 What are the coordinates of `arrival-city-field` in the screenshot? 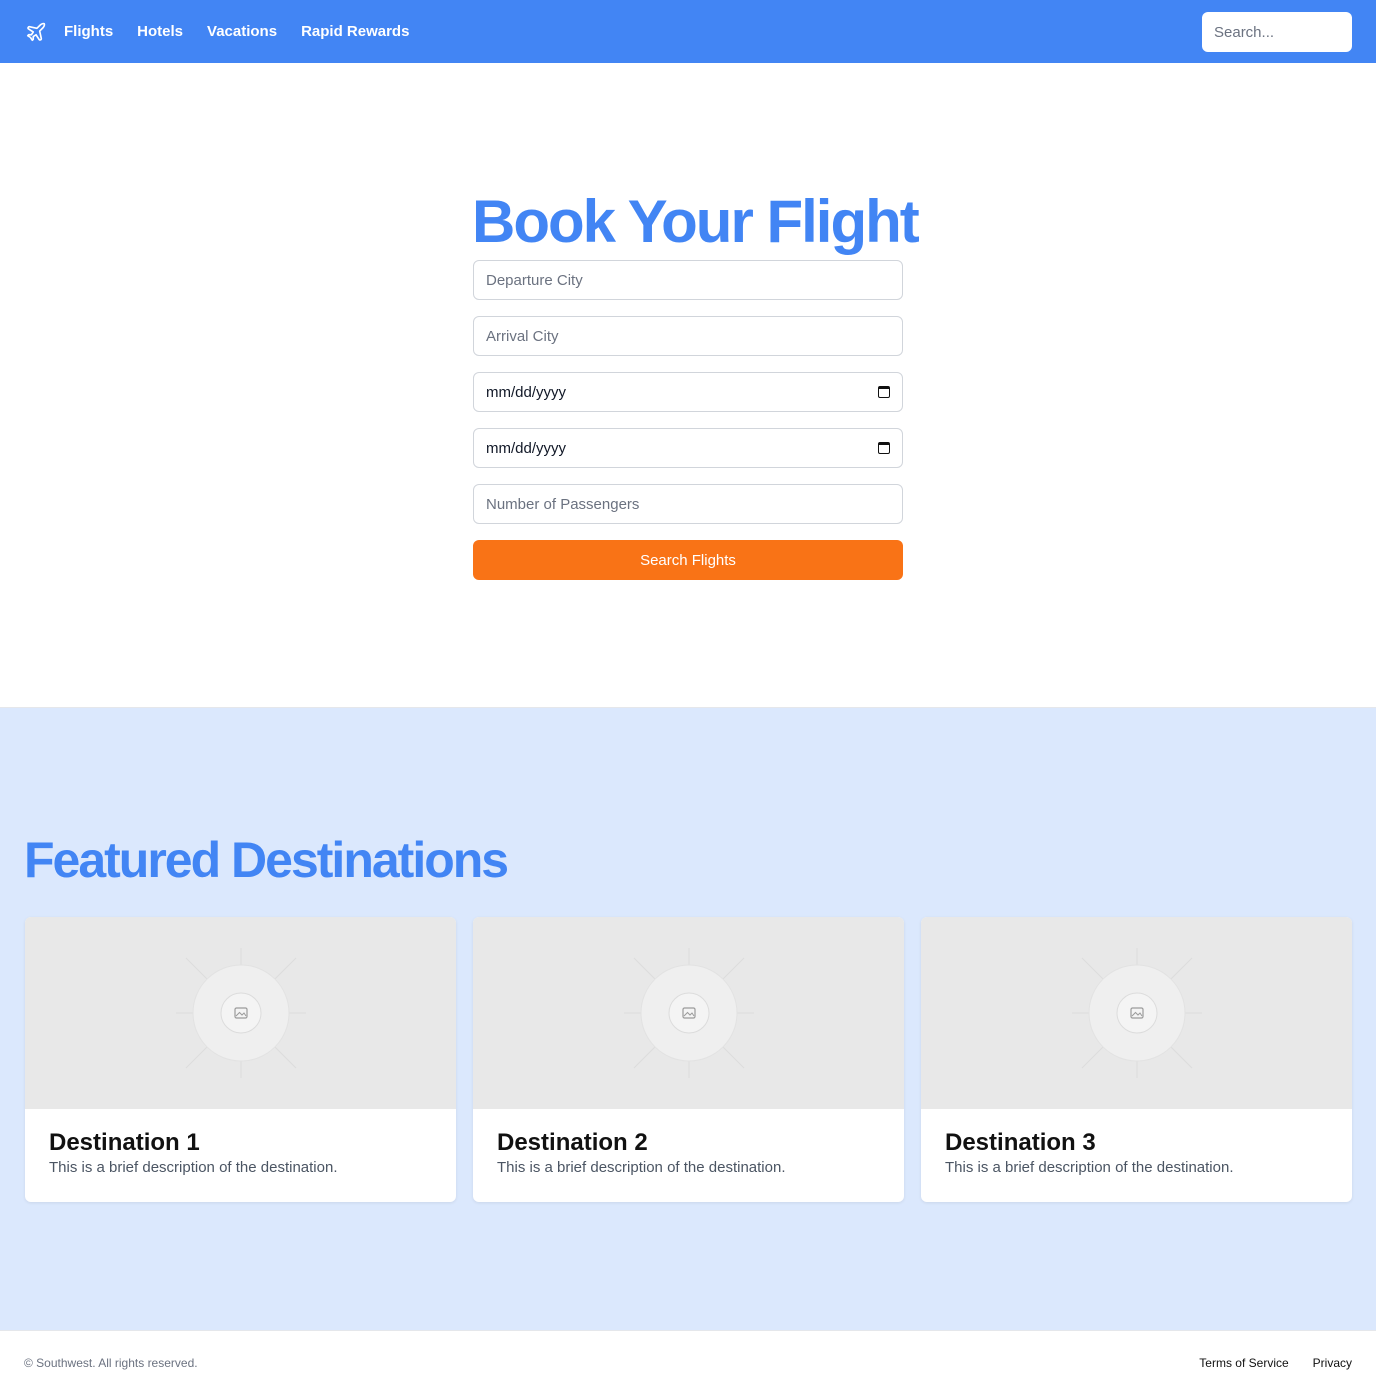 It's located at (688, 336).